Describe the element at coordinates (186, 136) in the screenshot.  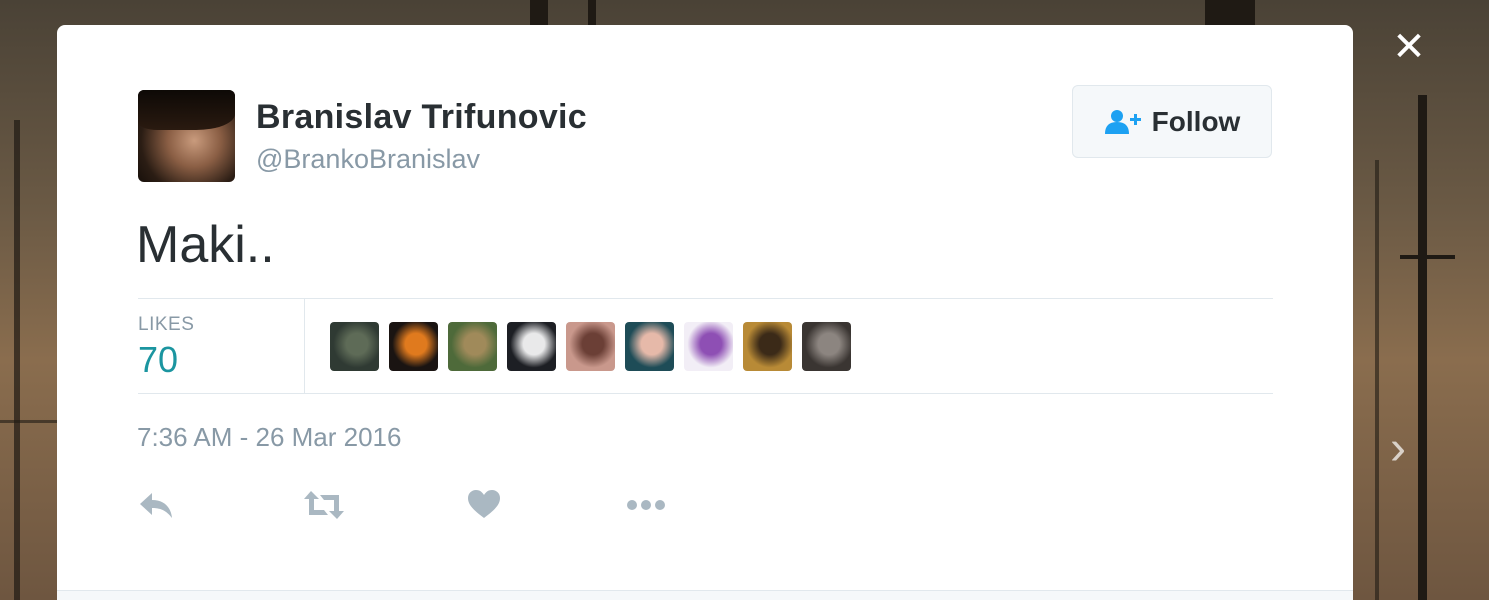
I see `user-avatar` at that location.